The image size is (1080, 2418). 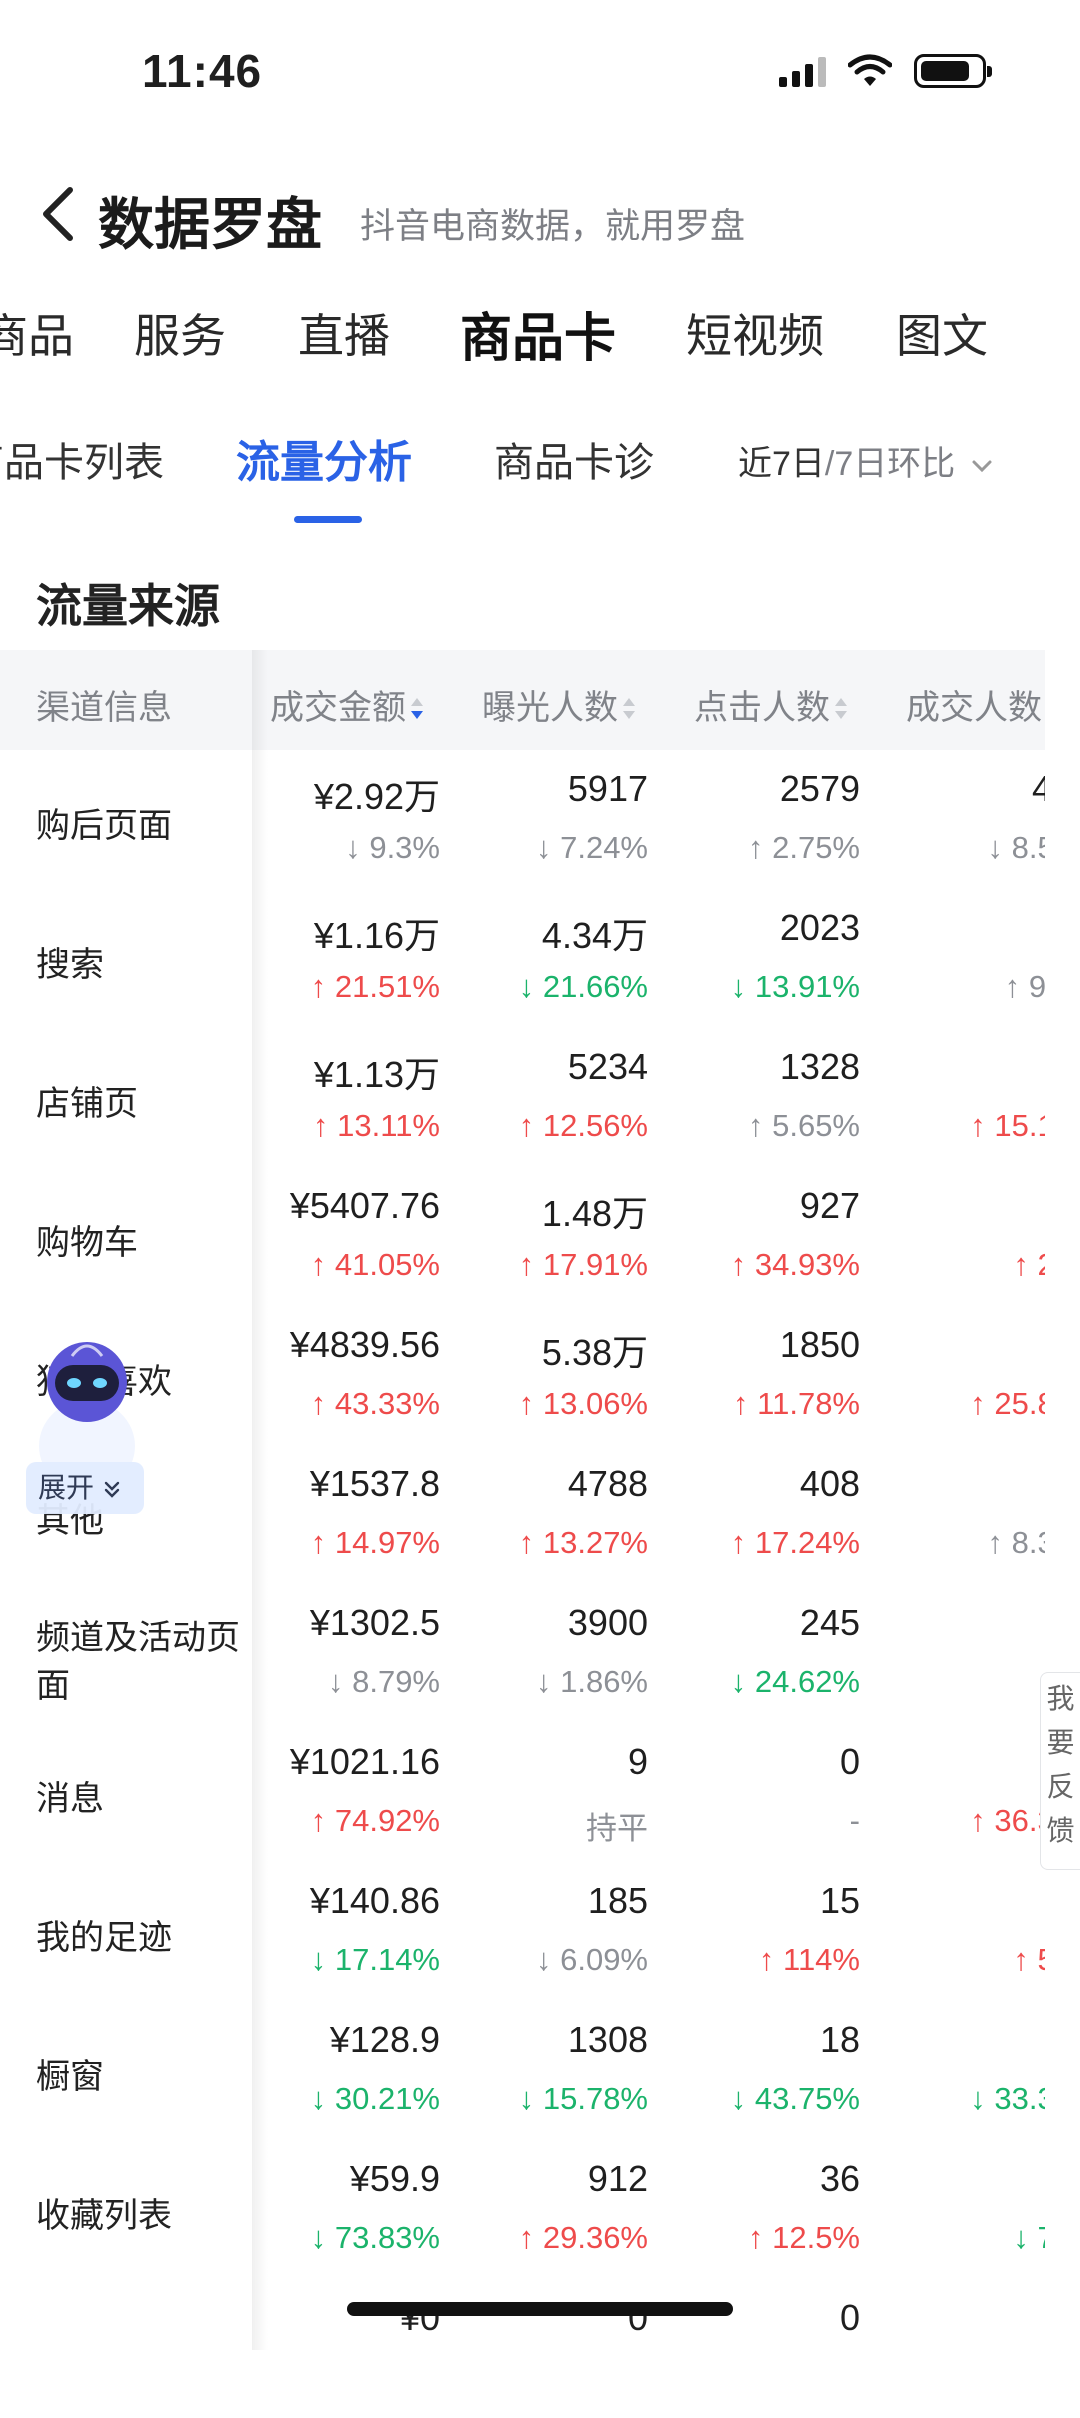 I want to click on assistant-expand-button: 展开, so click(x=85, y=1488).